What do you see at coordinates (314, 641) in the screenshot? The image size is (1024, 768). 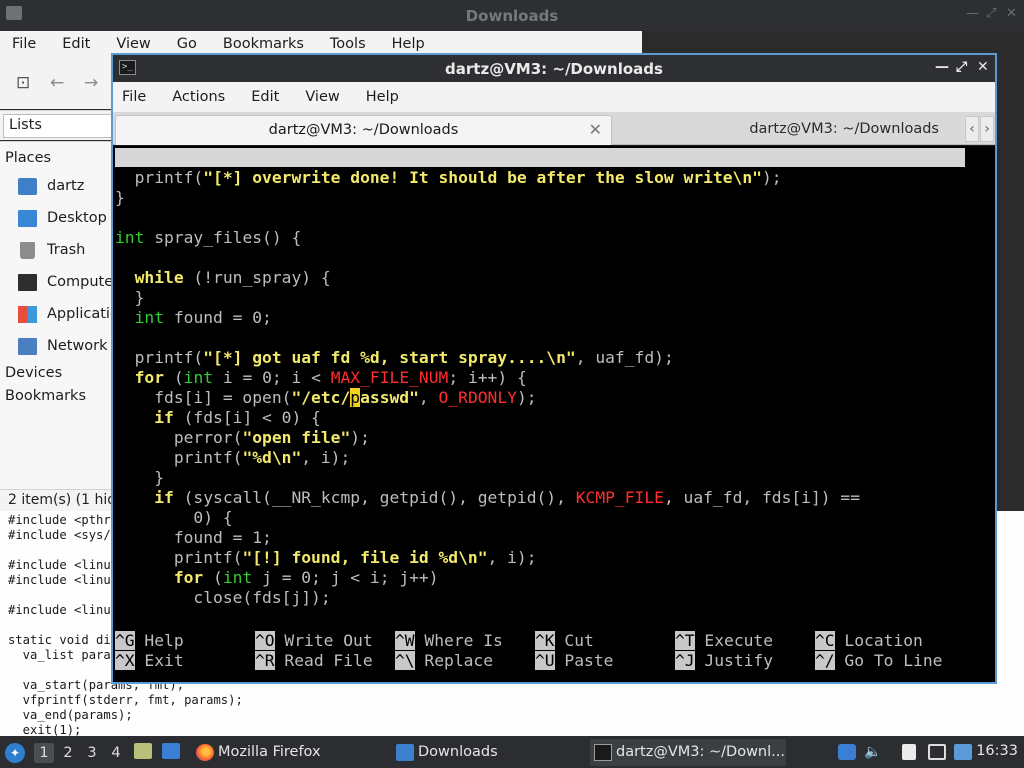 I see `shortcut-write-out: ^O Write Out` at bounding box center [314, 641].